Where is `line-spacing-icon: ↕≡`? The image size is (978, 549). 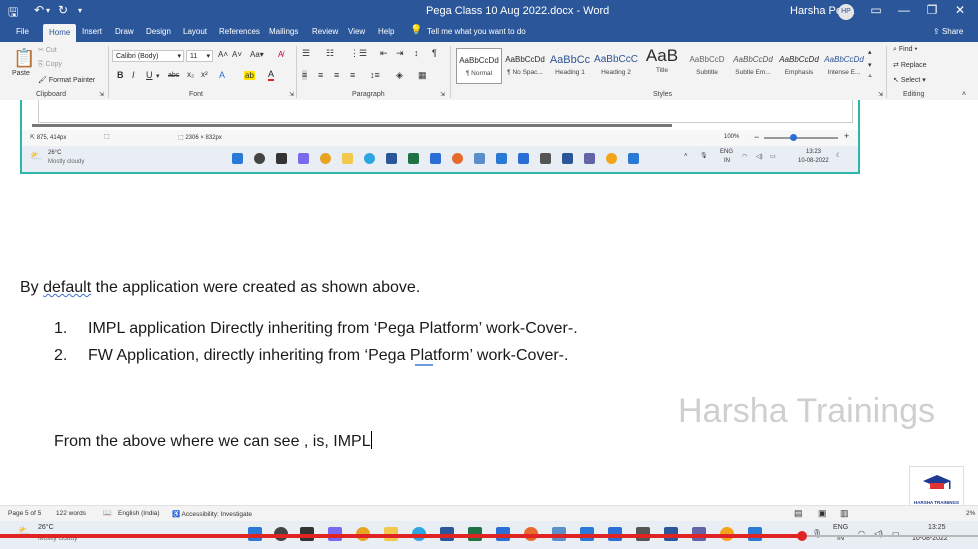 line-spacing-icon: ↕≡ is located at coordinates (375, 75).